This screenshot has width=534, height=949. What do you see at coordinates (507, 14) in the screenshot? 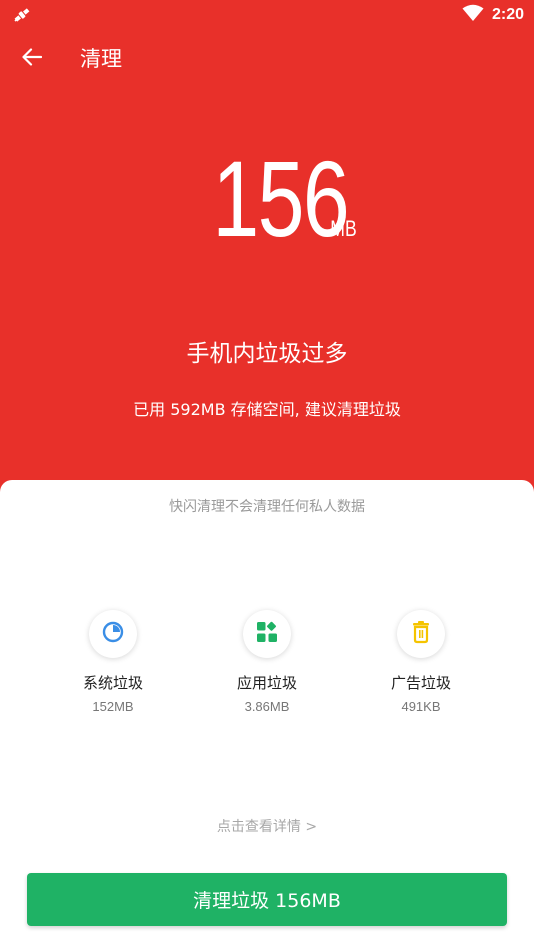
I see `status-time: 2:20` at bounding box center [507, 14].